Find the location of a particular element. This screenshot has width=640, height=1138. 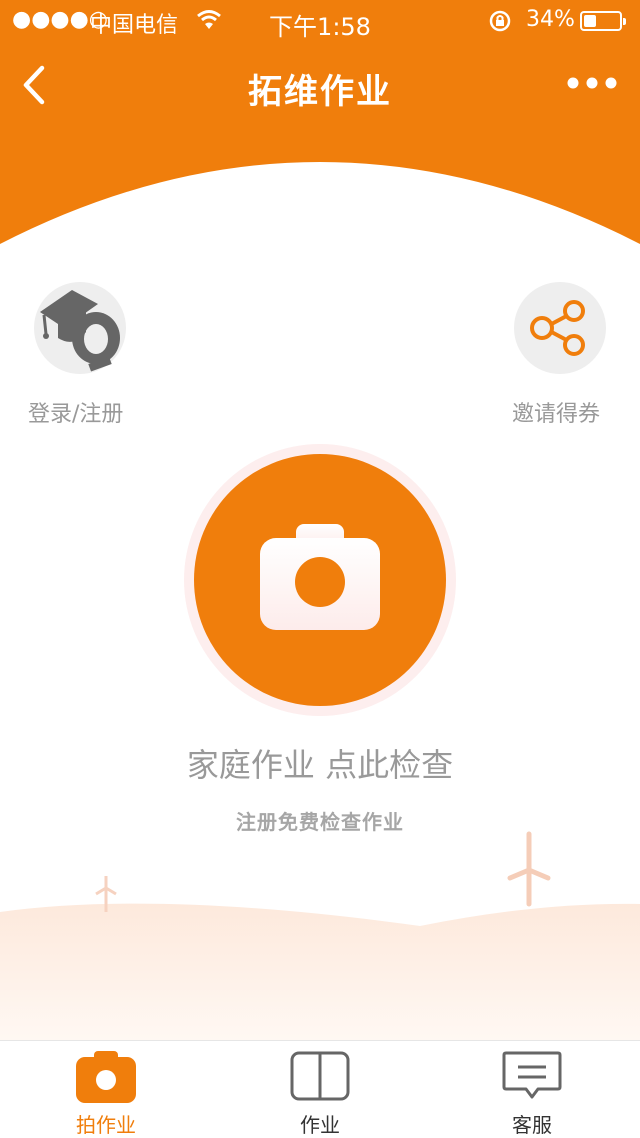

battery-level is located at coordinates (590, 21).